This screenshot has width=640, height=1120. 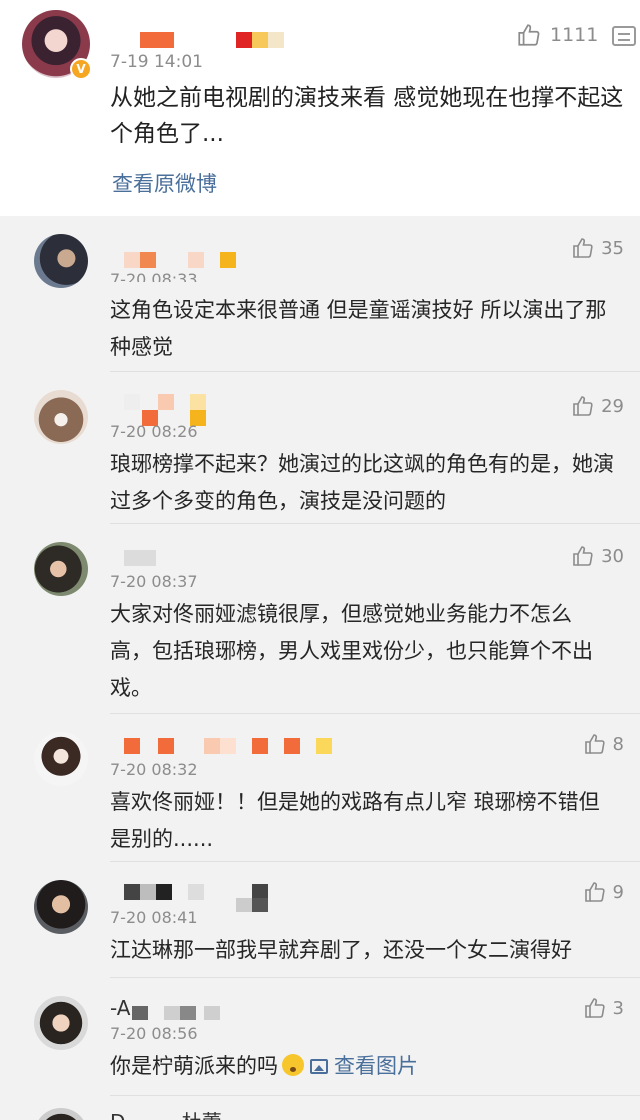 What do you see at coordinates (597, 556) in the screenshot?
I see `like-button: 30` at bounding box center [597, 556].